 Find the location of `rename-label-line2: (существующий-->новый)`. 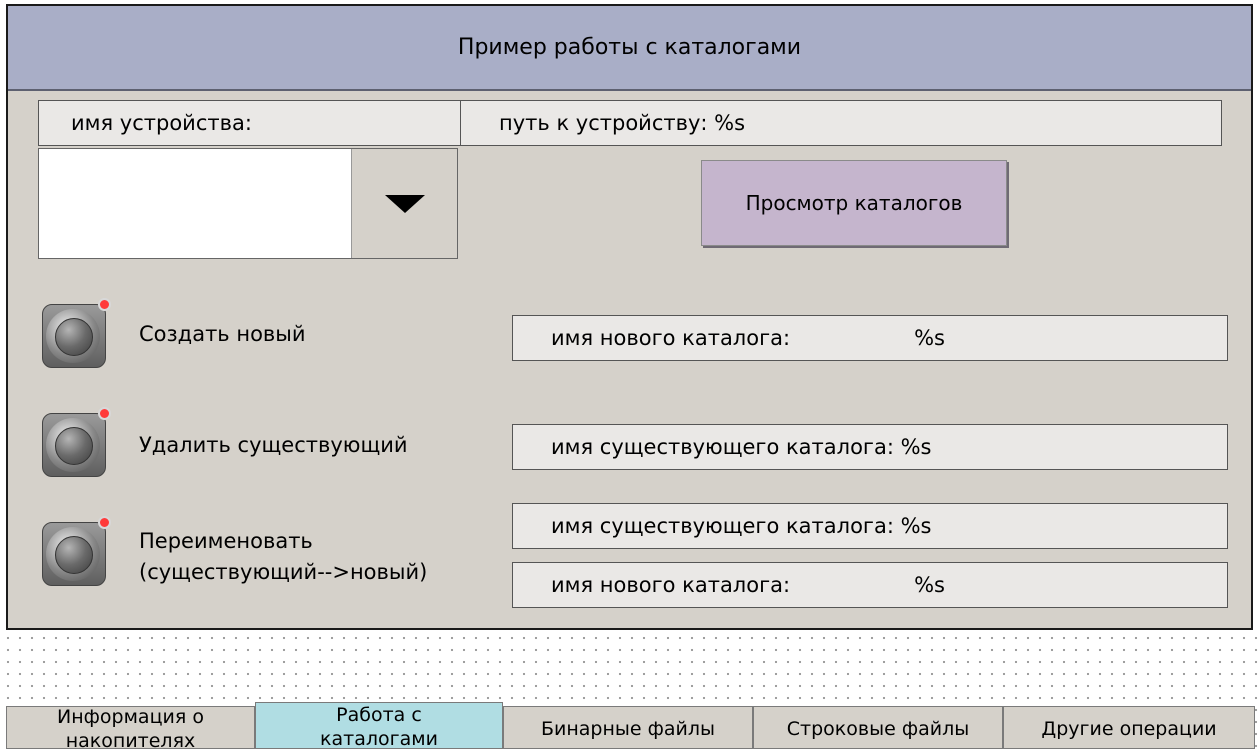

rename-label-line2: (существующий-->новый) is located at coordinates (283, 572).